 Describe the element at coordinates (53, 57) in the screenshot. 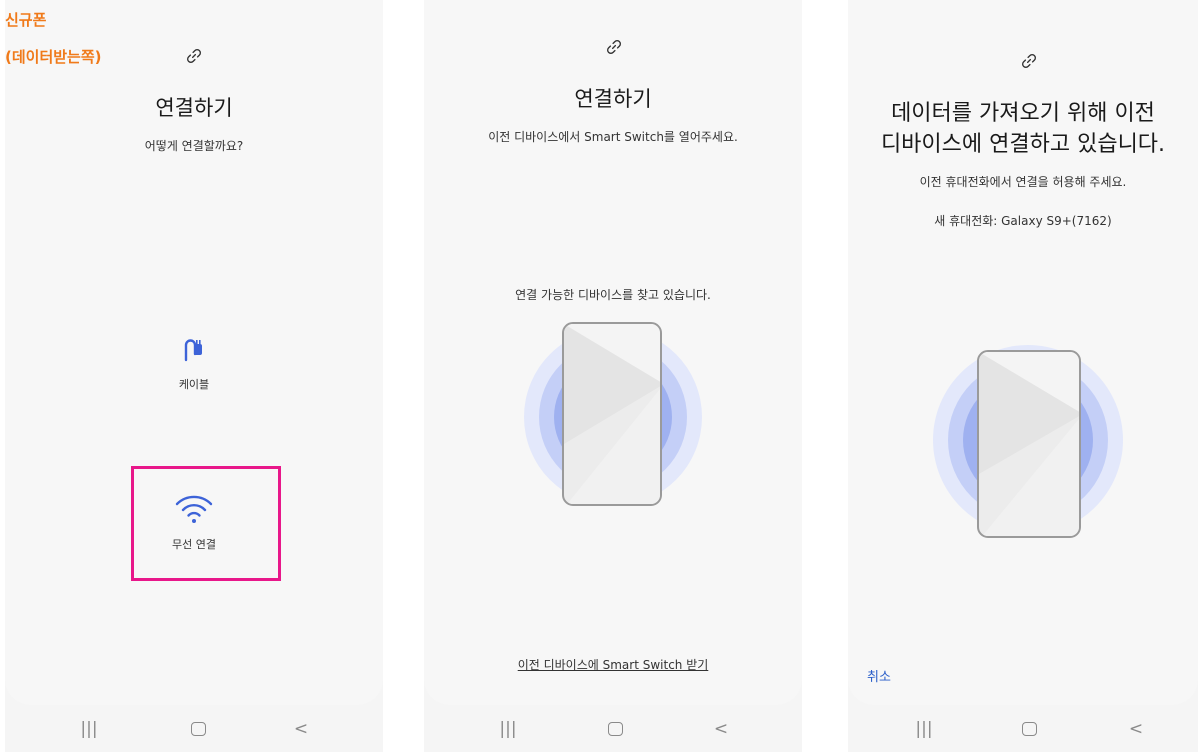

I see `annotation-receiver: (데이터받는쪽)` at that location.